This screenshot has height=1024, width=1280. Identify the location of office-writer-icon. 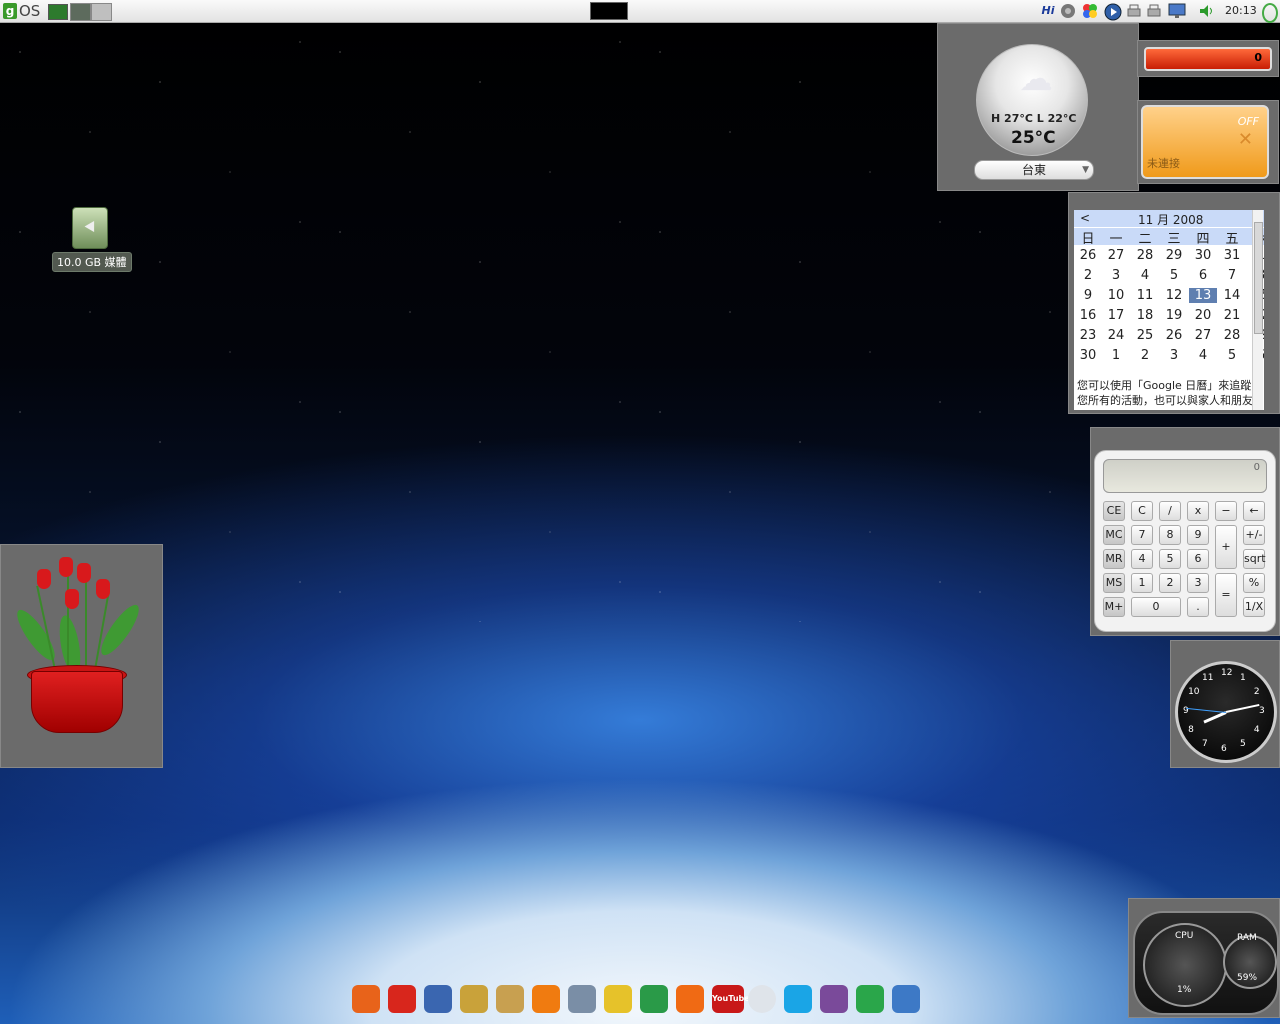
(834, 999).